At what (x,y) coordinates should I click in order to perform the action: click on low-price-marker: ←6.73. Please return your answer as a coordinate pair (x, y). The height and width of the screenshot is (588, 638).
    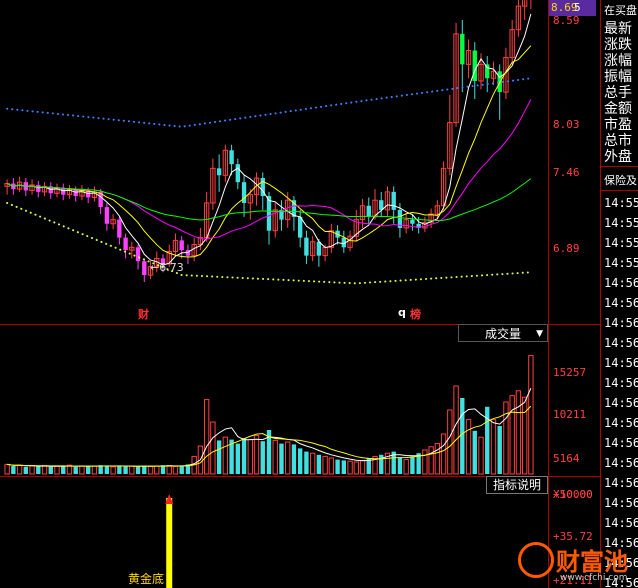
    Looking at the image, I should click on (167, 267).